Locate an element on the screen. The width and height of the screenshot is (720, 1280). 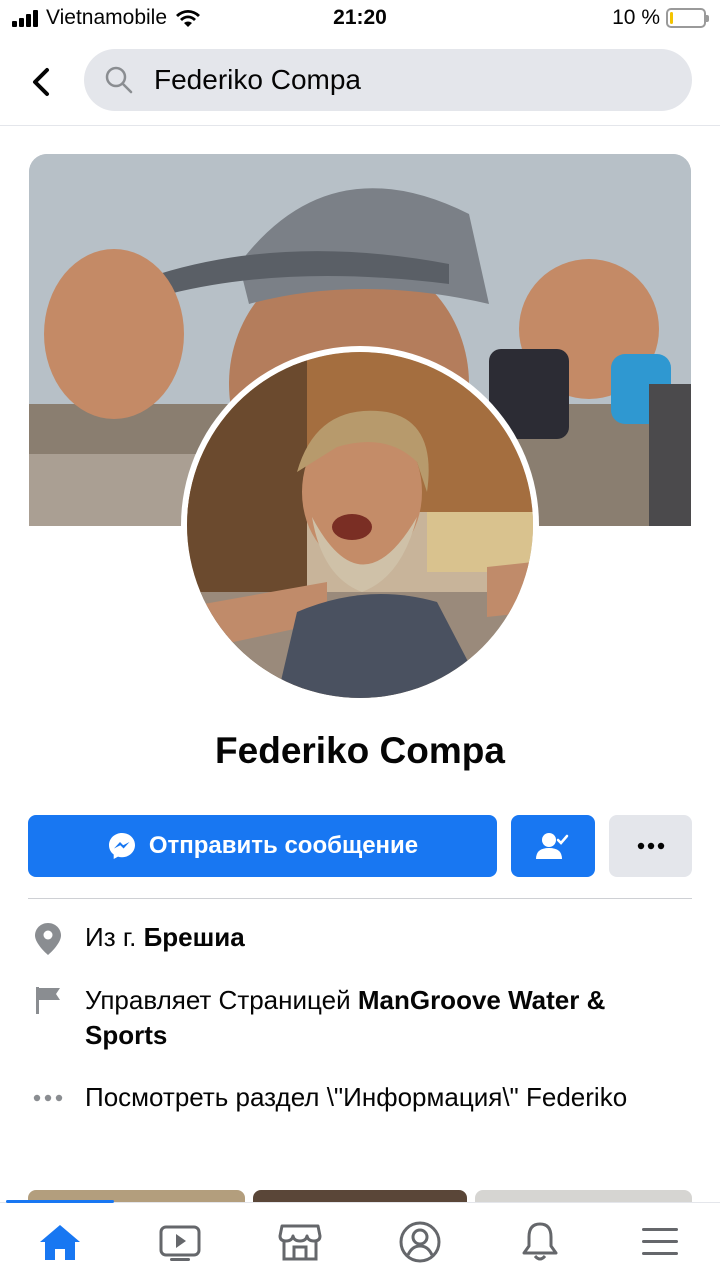
friends-button is located at coordinates (553, 846).